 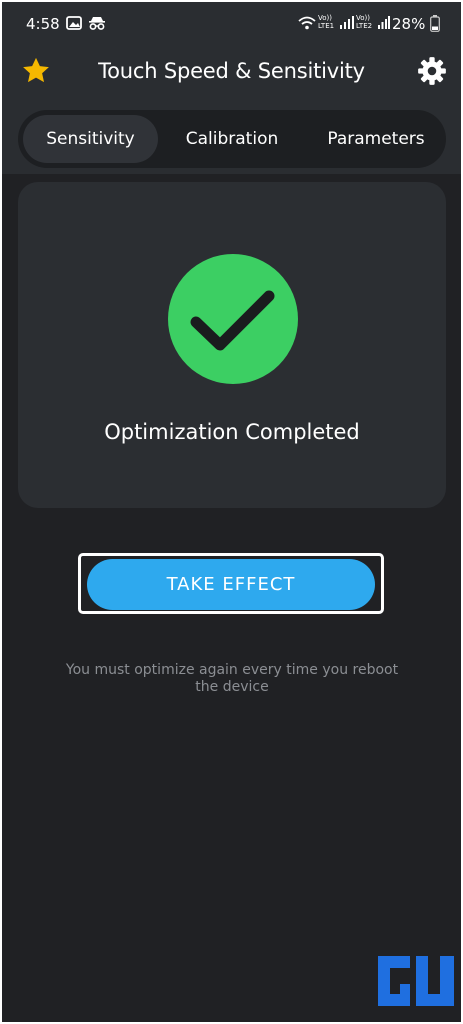 I want to click on signal-2-icon, so click(x=384, y=22).